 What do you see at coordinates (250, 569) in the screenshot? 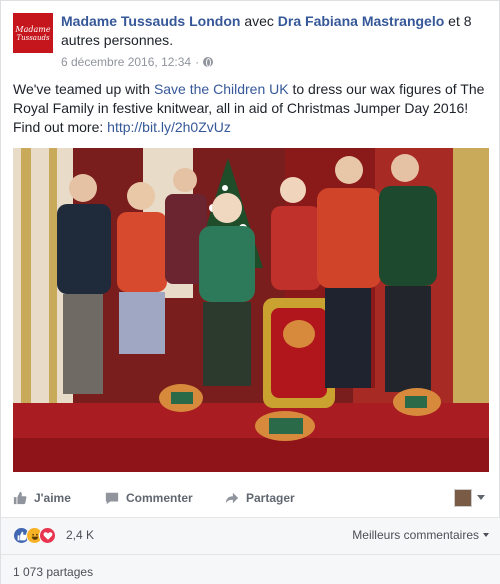
I see `shares-row: 1 073 partages` at bounding box center [250, 569].